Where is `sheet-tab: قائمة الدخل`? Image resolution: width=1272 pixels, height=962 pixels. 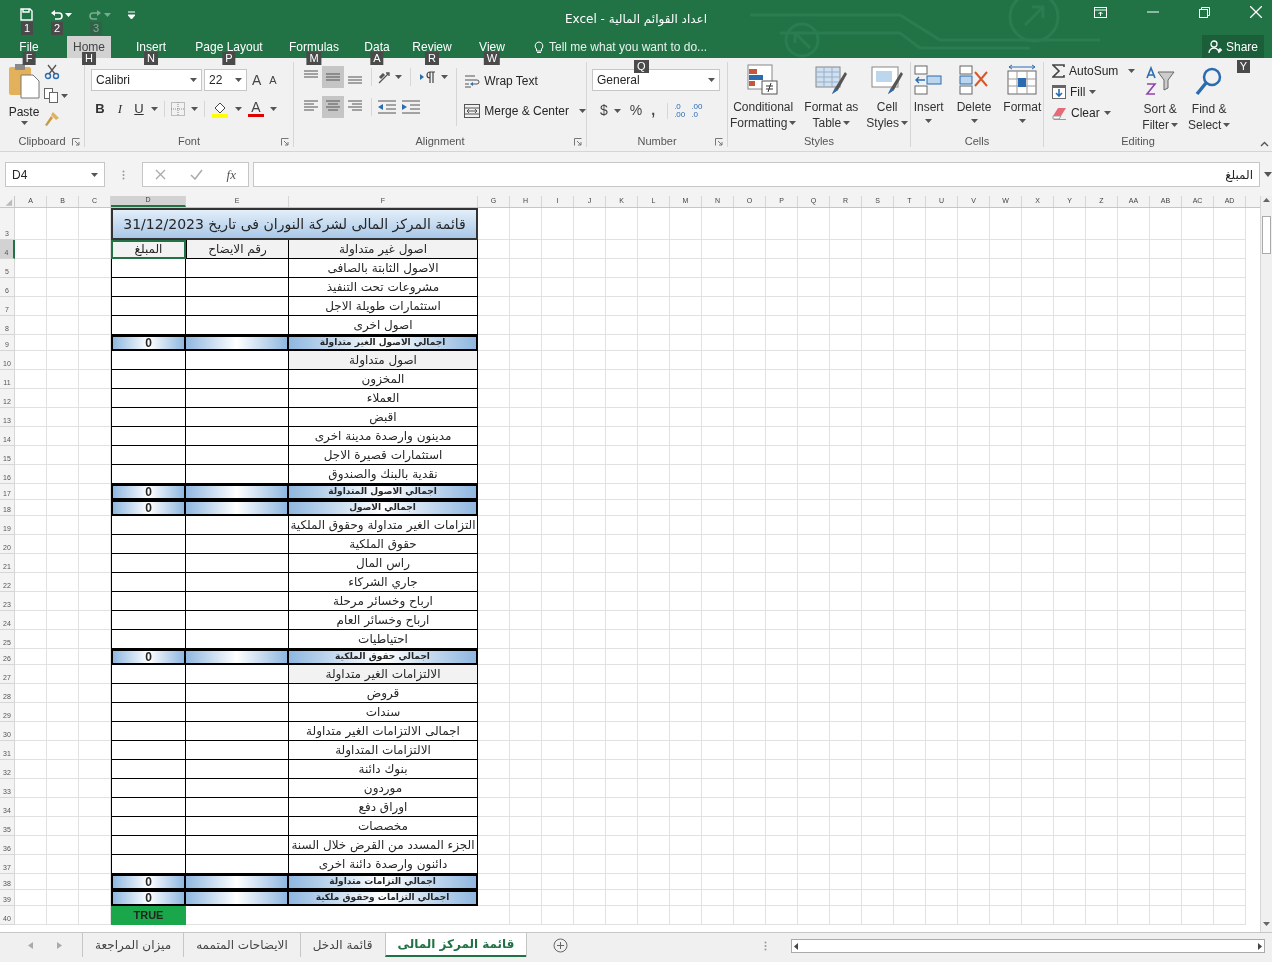 sheet-tab: قائمة الدخل is located at coordinates (342, 945).